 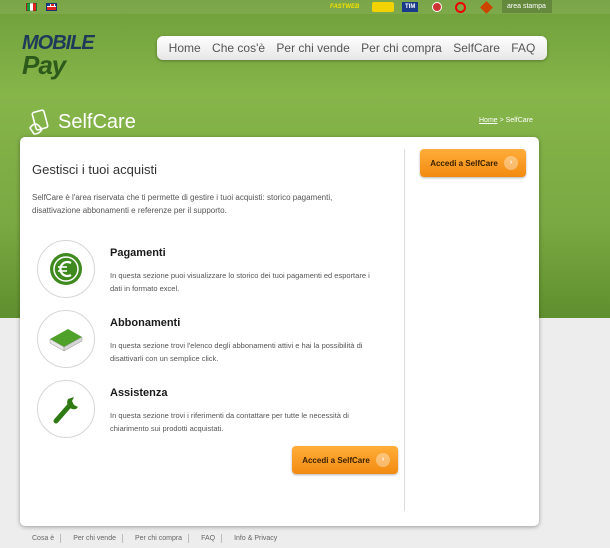 I want to click on nav-item-per-chi-compra: Per chi compra, so click(x=401, y=48).